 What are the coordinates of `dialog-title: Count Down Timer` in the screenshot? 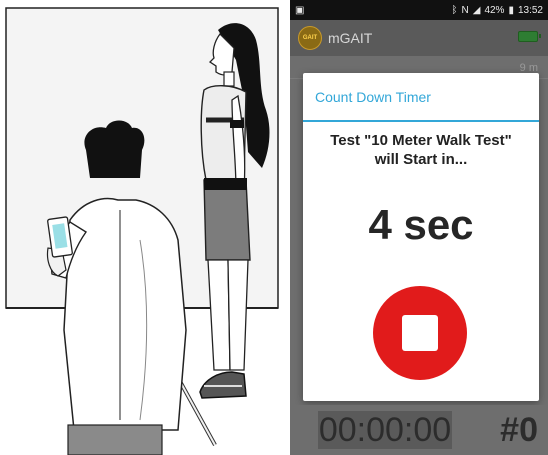 It's located at (373, 97).